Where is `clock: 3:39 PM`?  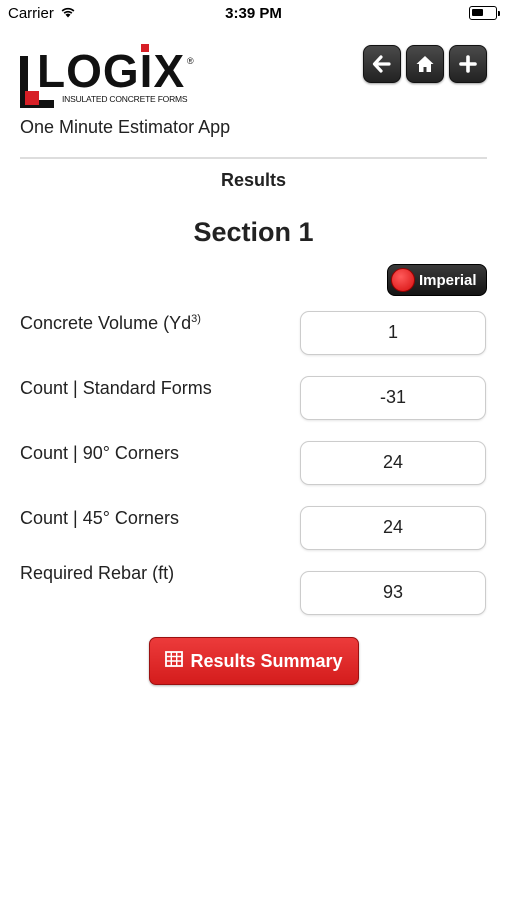 clock: 3:39 PM is located at coordinates (253, 13).